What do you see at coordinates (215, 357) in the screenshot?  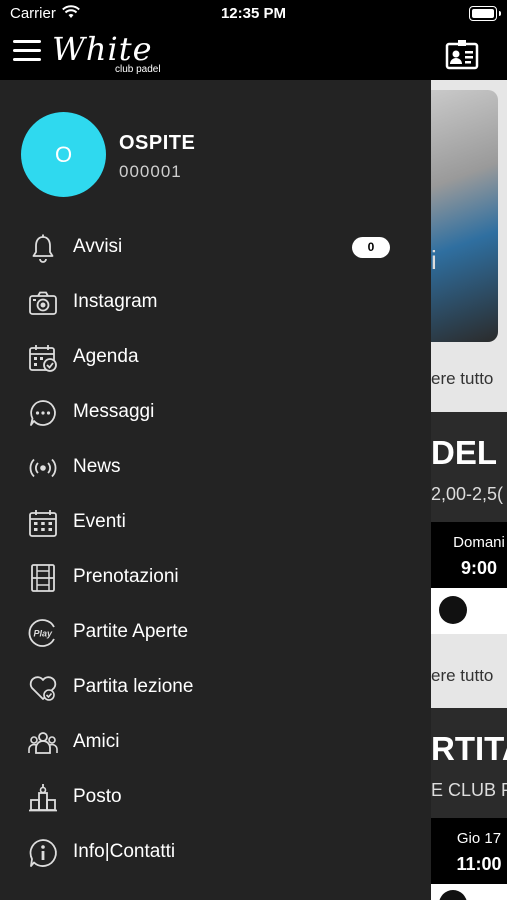 I see `menu-item-agenda: Agenda` at bounding box center [215, 357].